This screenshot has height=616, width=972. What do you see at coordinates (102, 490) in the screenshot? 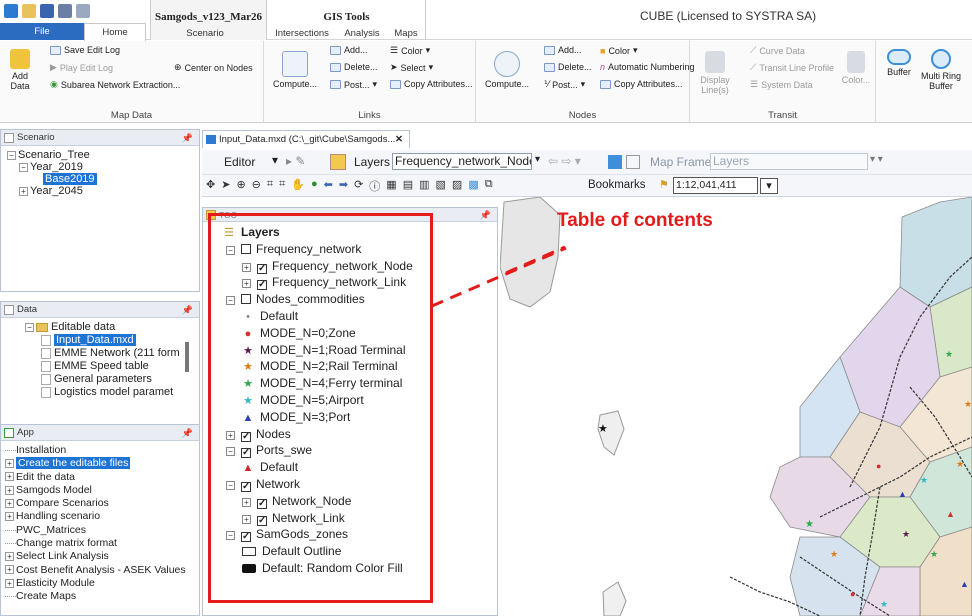
I see `app-tree-item: + Samgods Model` at bounding box center [102, 490].